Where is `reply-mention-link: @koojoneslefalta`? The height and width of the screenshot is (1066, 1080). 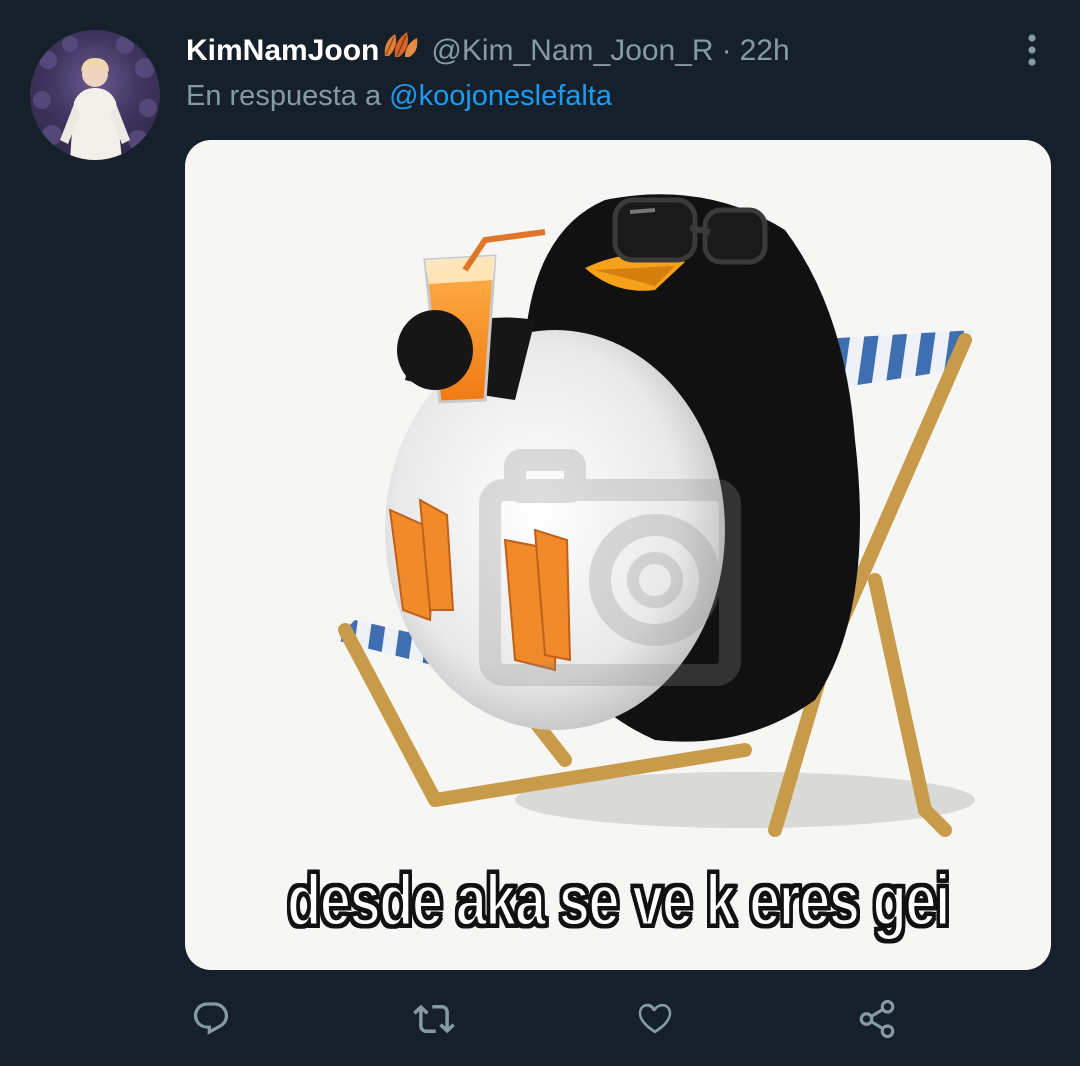
reply-mention-link: @koojoneslefalta is located at coordinates (500, 96).